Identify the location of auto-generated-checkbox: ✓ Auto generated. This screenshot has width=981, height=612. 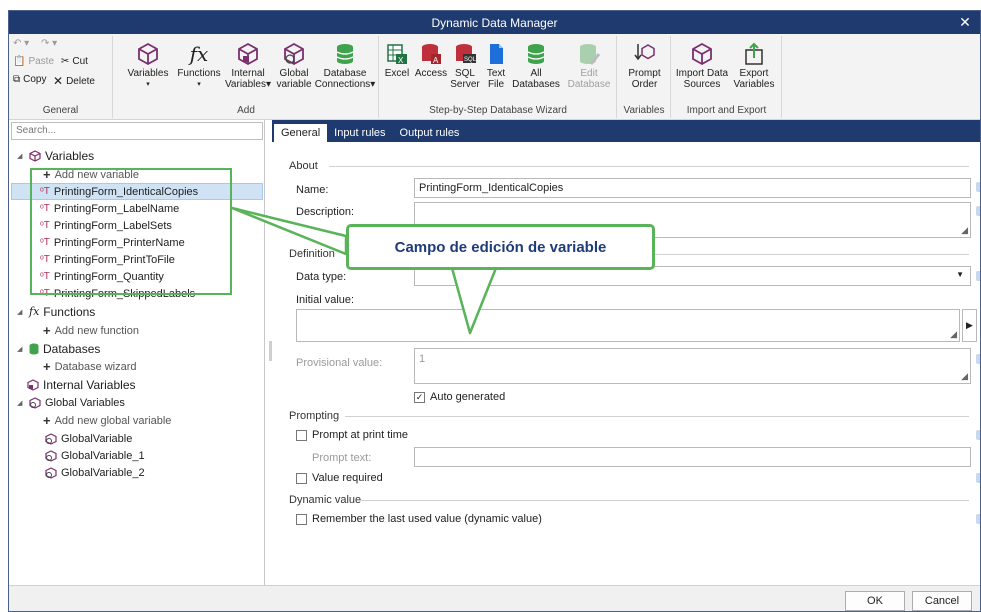
(459, 397).